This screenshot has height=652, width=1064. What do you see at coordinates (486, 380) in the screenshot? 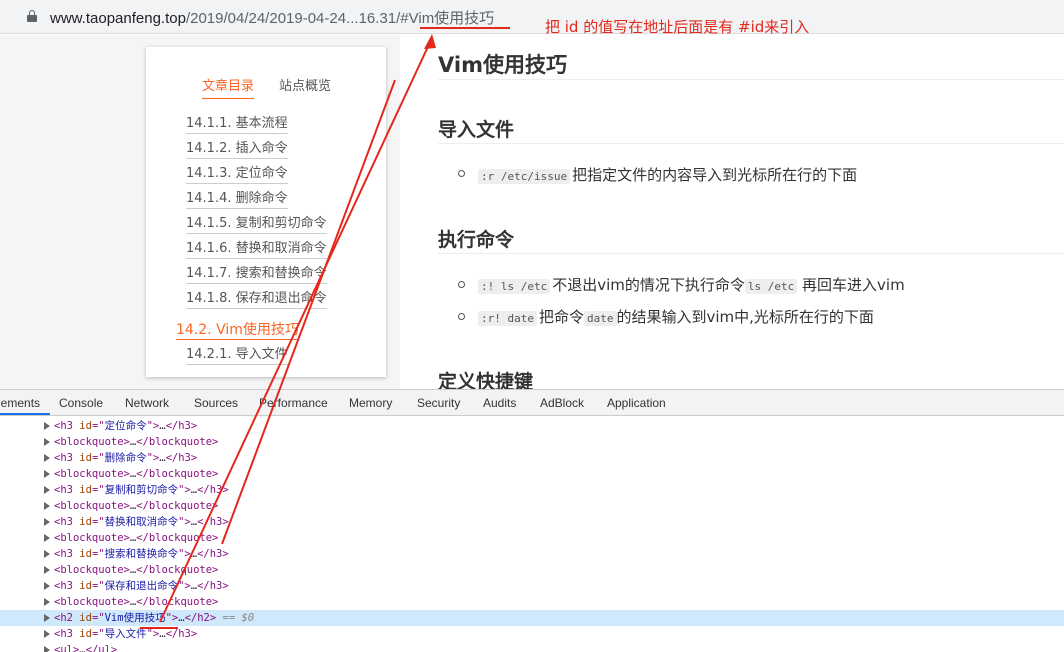
I see `section-heading: 定义快捷键` at bounding box center [486, 380].